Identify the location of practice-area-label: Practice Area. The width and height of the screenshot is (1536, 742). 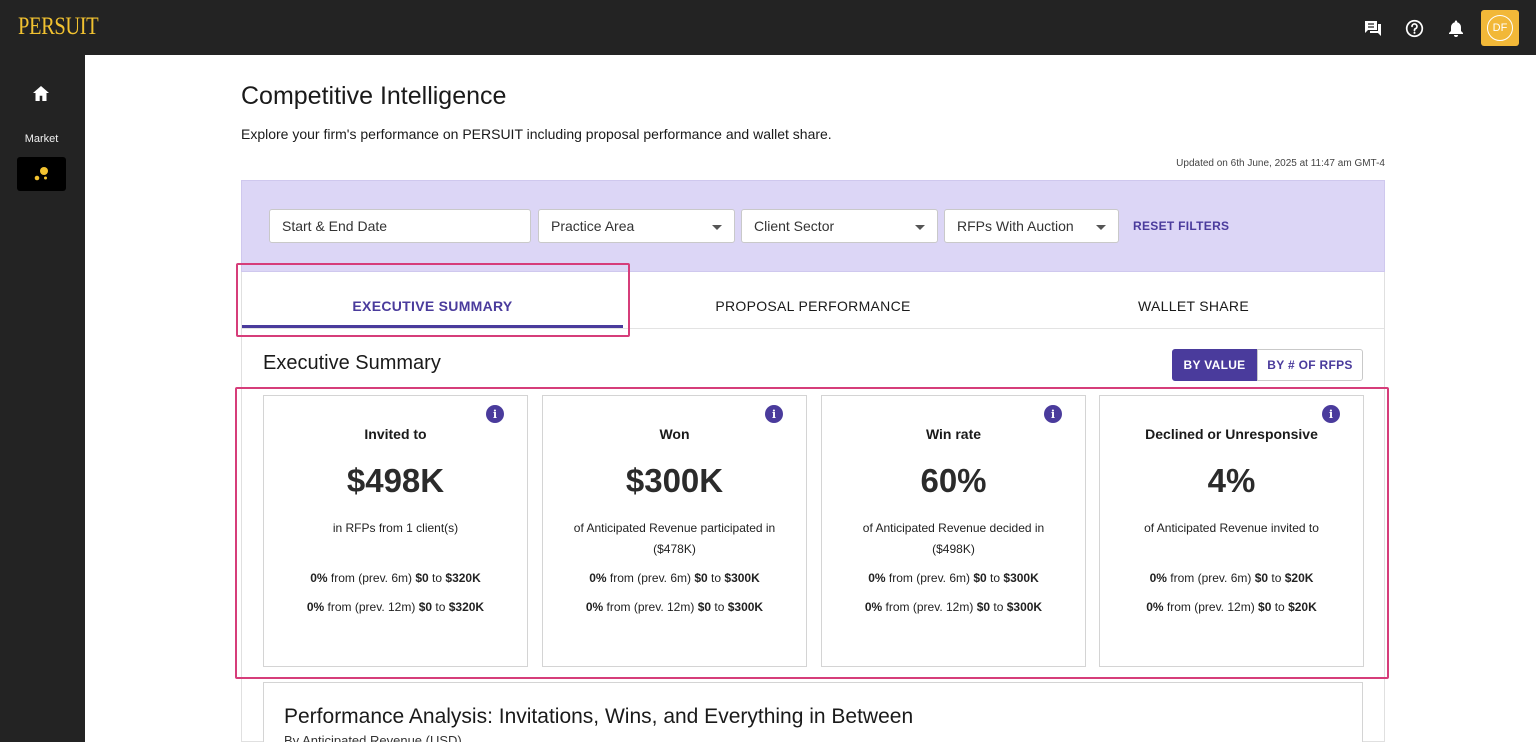
(593, 226).